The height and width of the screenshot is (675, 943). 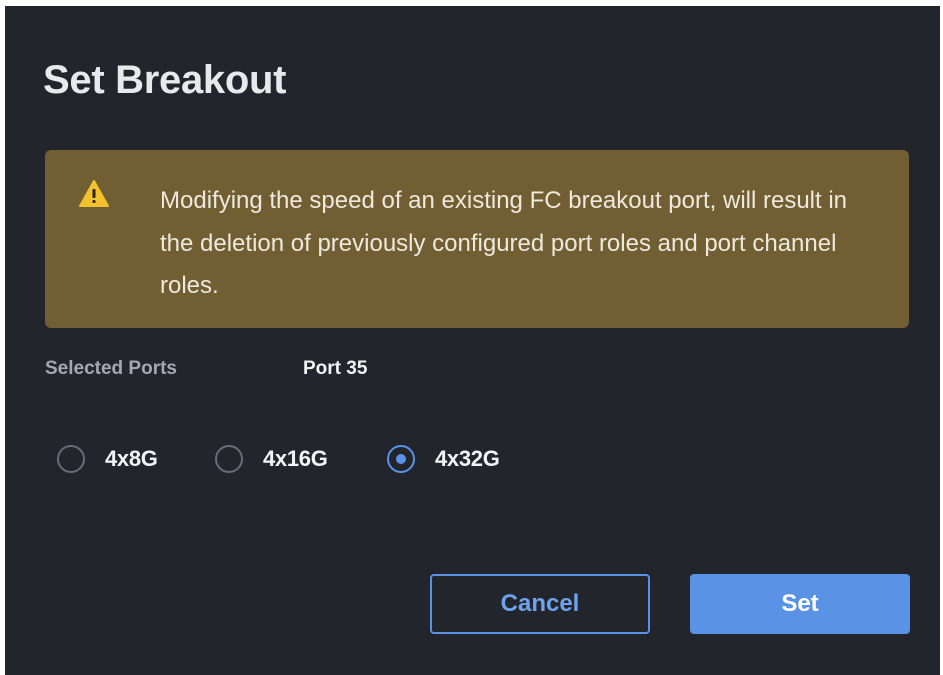 I want to click on dialog-title: Set Breakout, so click(x=165, y=80).